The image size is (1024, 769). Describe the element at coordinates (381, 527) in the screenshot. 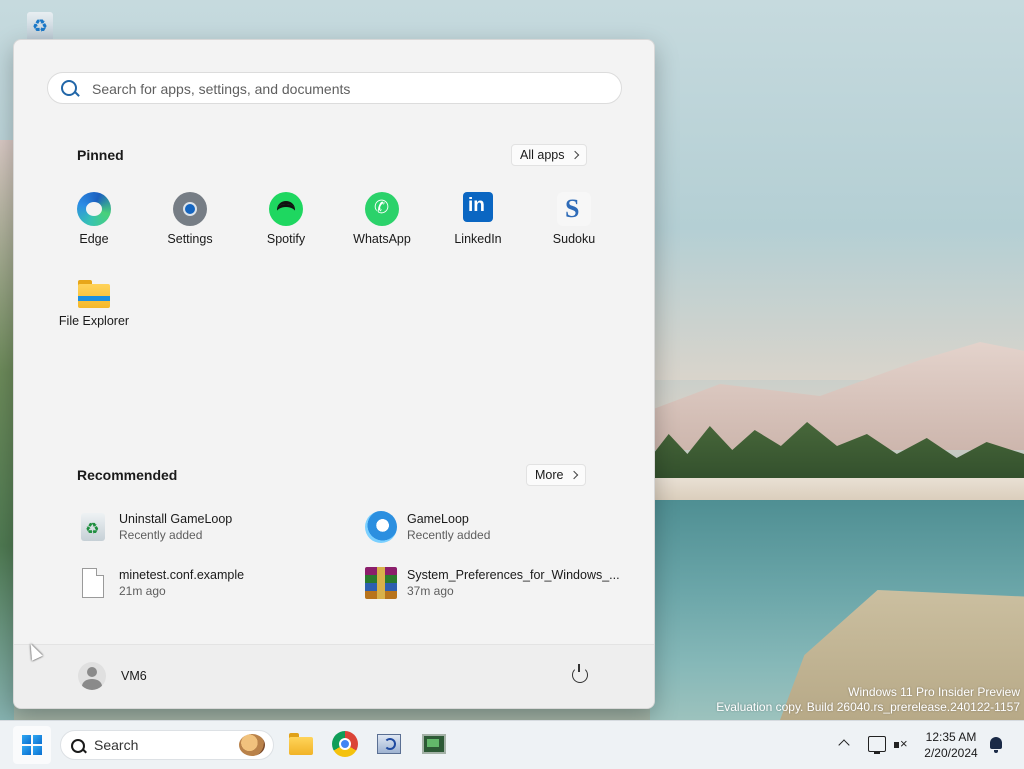

I see `gameloop-icon` at that location.